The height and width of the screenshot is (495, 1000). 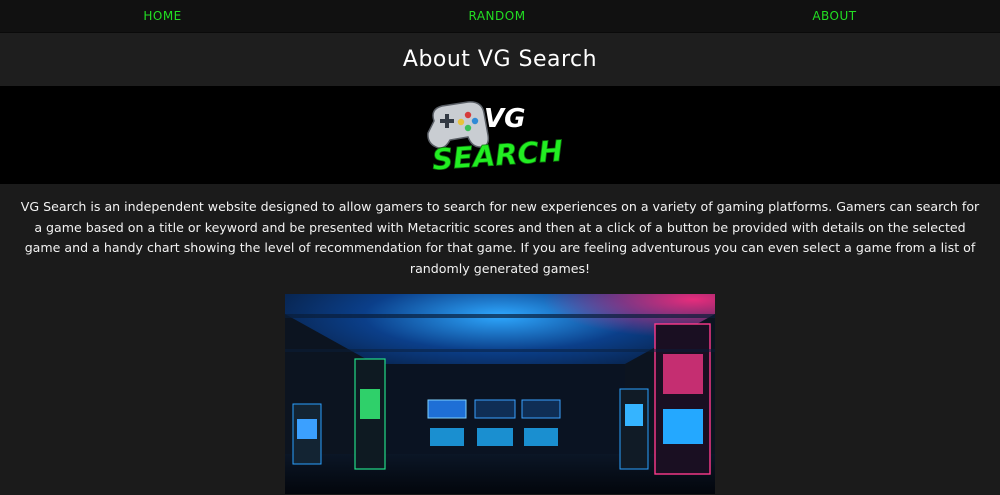 I want to click on top-nav: HOME RANDOM ABOUT, so click(x=500, y=16).